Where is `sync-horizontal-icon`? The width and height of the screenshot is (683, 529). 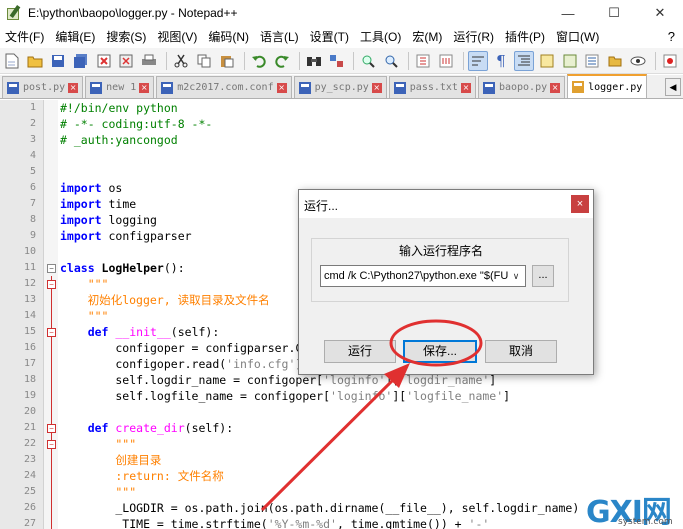 sync-horizontal-icon is located at coordinates (446, 61).